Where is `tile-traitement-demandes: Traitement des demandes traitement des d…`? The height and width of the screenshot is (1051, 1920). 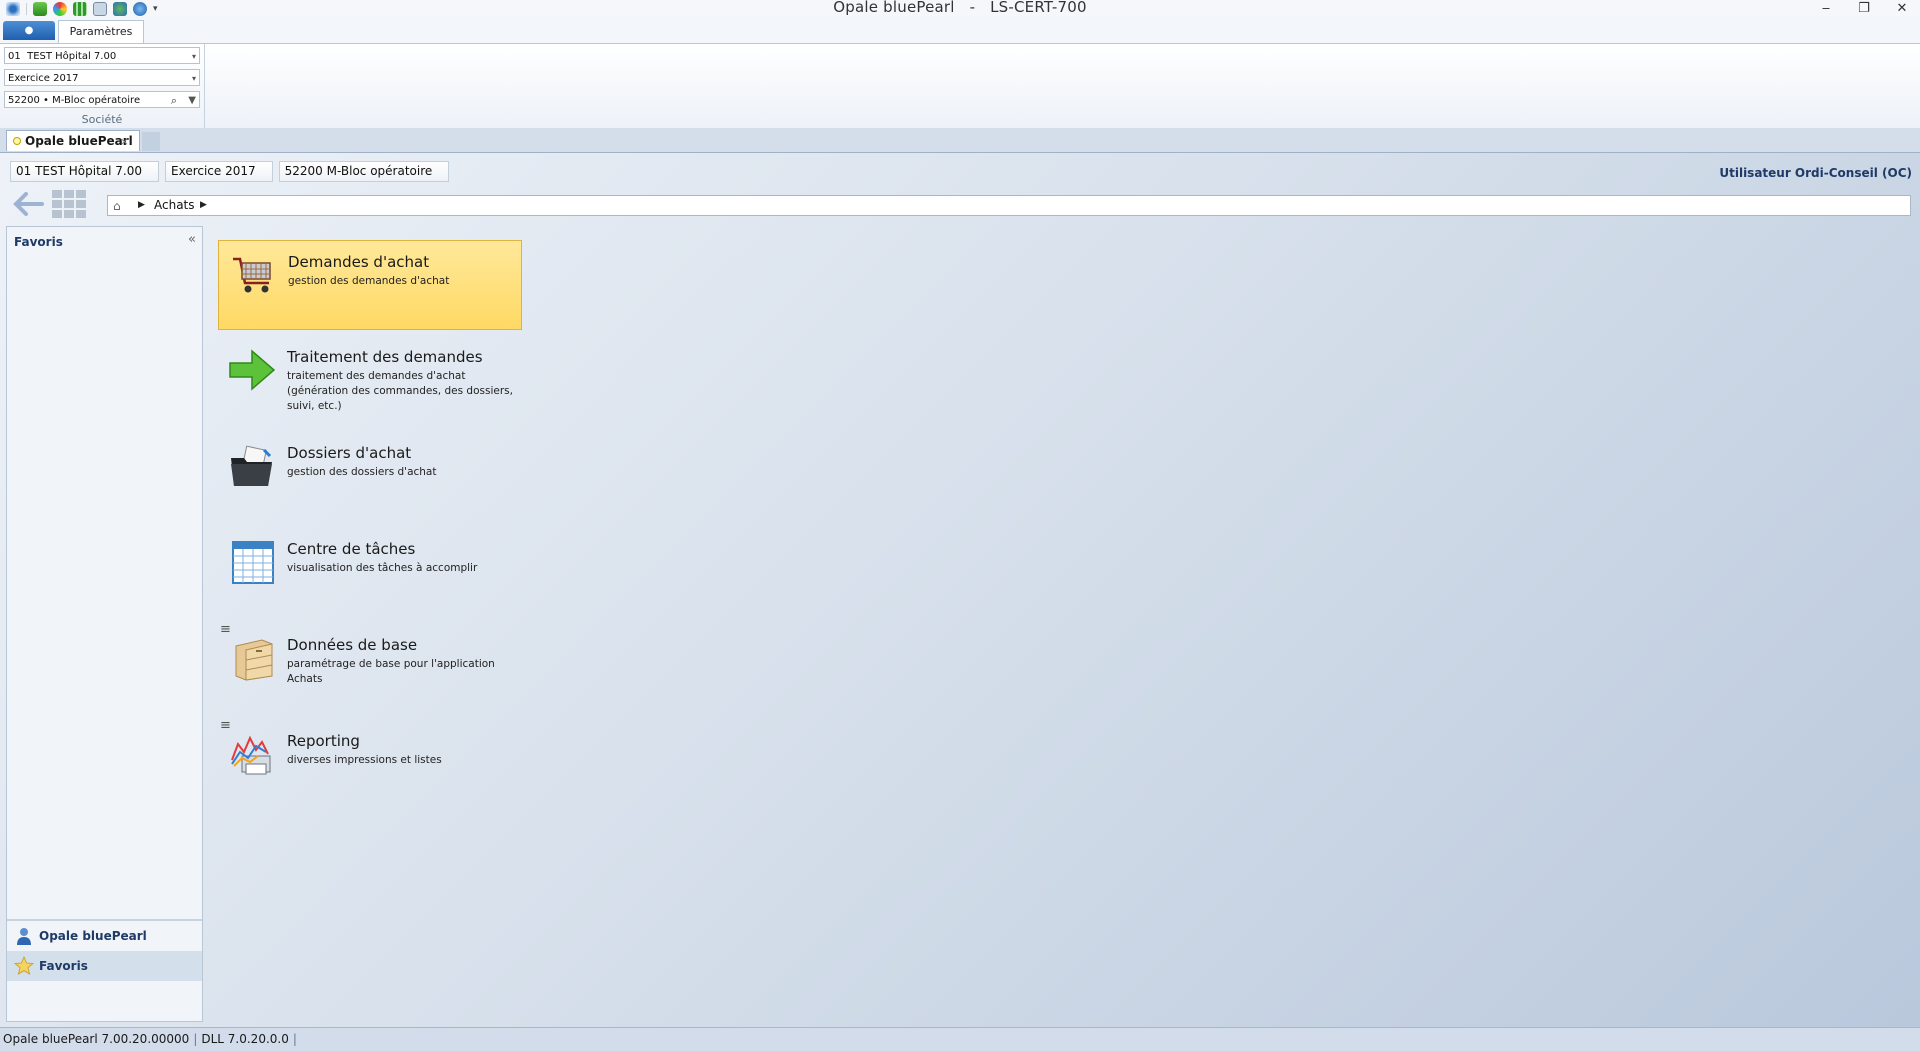 tile-traitement-demandes: Traitement des demandes traitement des d… is located at coordinates (370, 381).